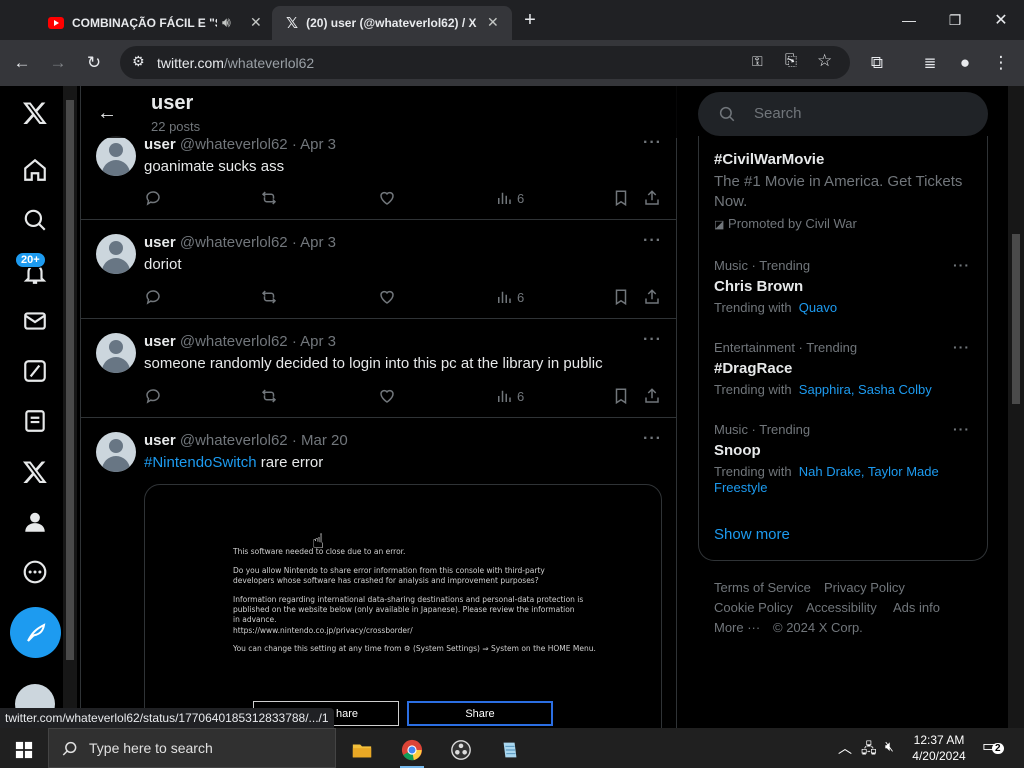 The height and width of the screenshot is (768, 1024). Describe the element at coordinates (939, 756) in the screenshot. I see `clock-date: 4/20/2024` at that location.